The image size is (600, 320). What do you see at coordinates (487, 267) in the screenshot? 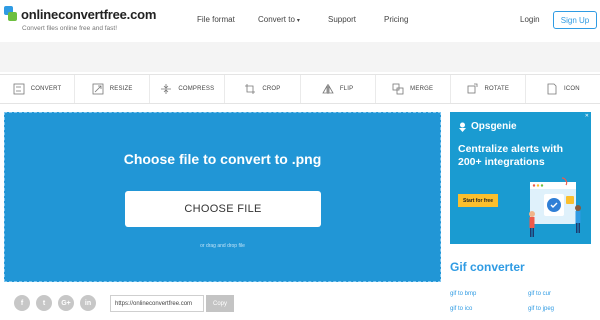
I see `gif-converter-title: Gif converter` at bounding box center [487, 267].